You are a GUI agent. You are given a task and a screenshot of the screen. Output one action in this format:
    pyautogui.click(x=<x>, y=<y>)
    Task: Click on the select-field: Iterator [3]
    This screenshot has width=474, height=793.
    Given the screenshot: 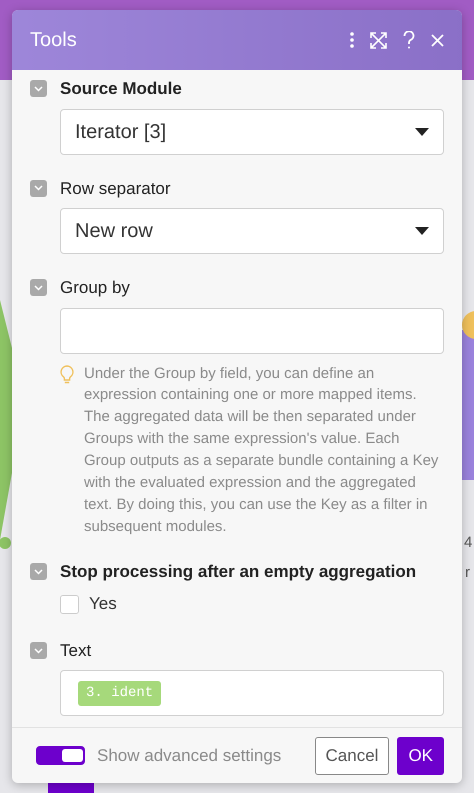 What is the action you would take?
    pyautogui.click(x=252, y=131)
    